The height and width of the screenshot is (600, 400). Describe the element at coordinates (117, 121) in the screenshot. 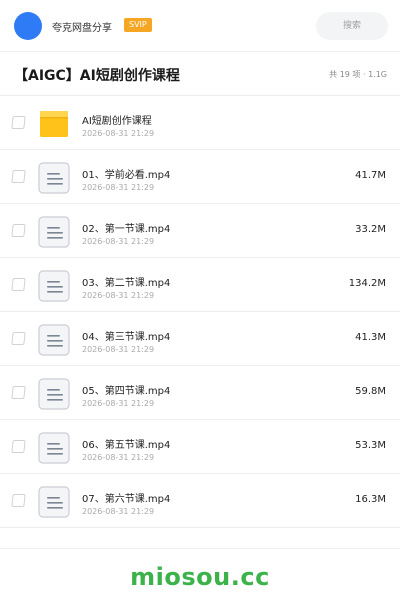

I see `file-name: AI短剧创作课程` at that location.